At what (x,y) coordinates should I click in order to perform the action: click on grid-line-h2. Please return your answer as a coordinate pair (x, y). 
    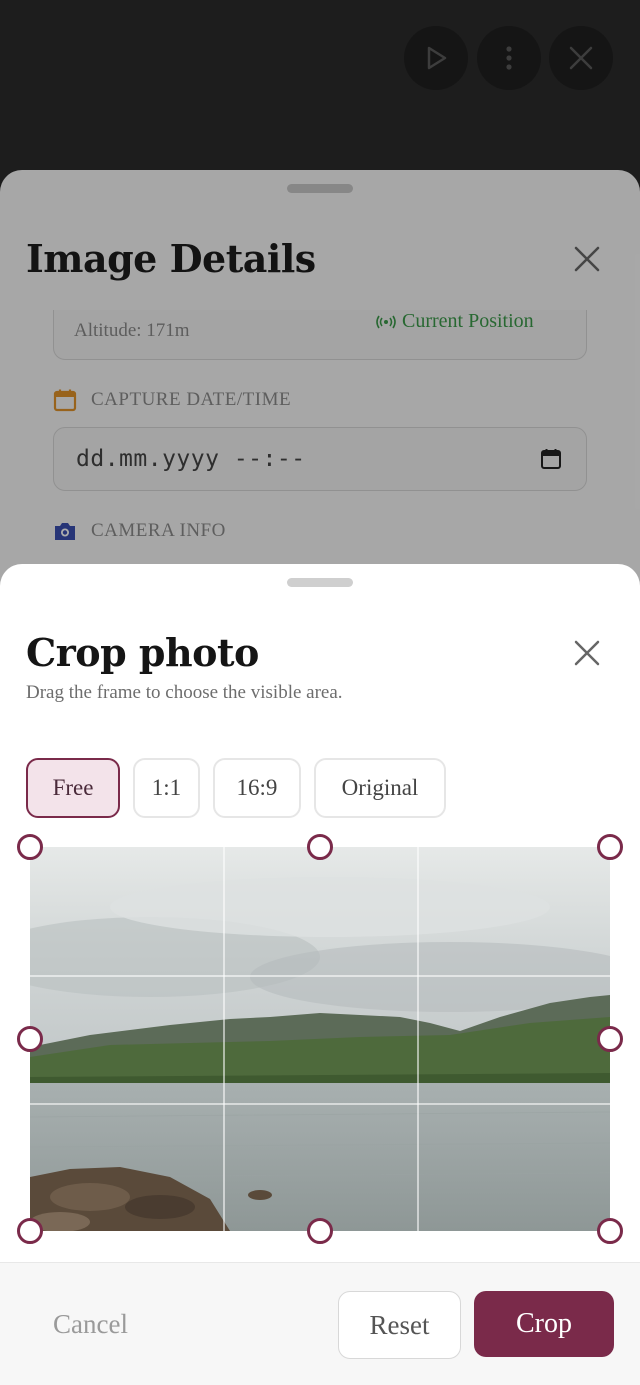
    Looking at the image, I should click on (320, 1104).